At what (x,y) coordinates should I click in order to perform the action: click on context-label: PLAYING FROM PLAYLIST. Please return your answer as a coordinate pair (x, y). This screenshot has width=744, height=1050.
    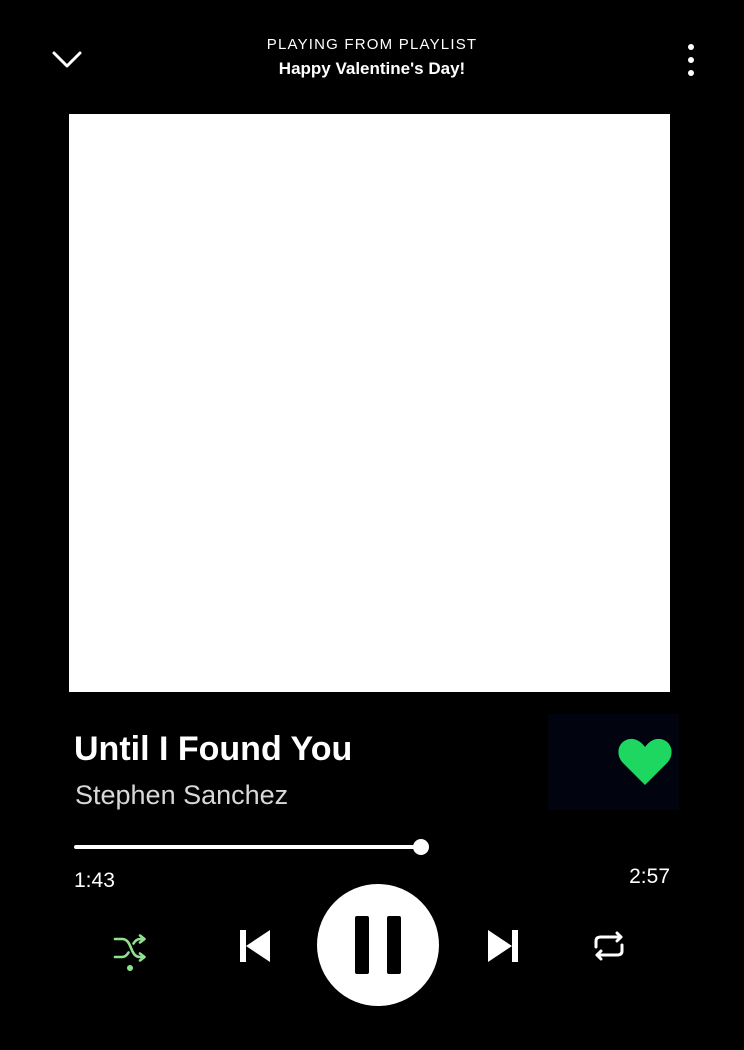
    Looking at the image, I should click on (372, 44).